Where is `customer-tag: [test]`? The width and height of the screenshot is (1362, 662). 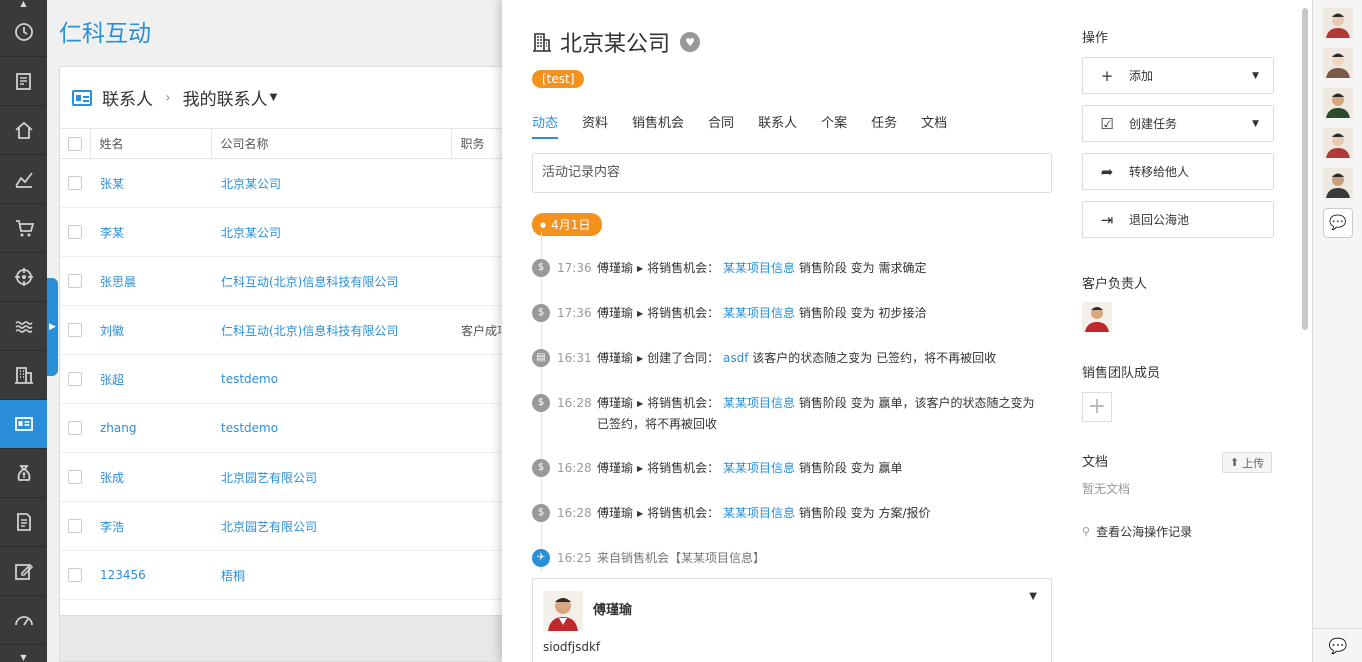 customer-tag: [test] is located at coordinates (558, 79).